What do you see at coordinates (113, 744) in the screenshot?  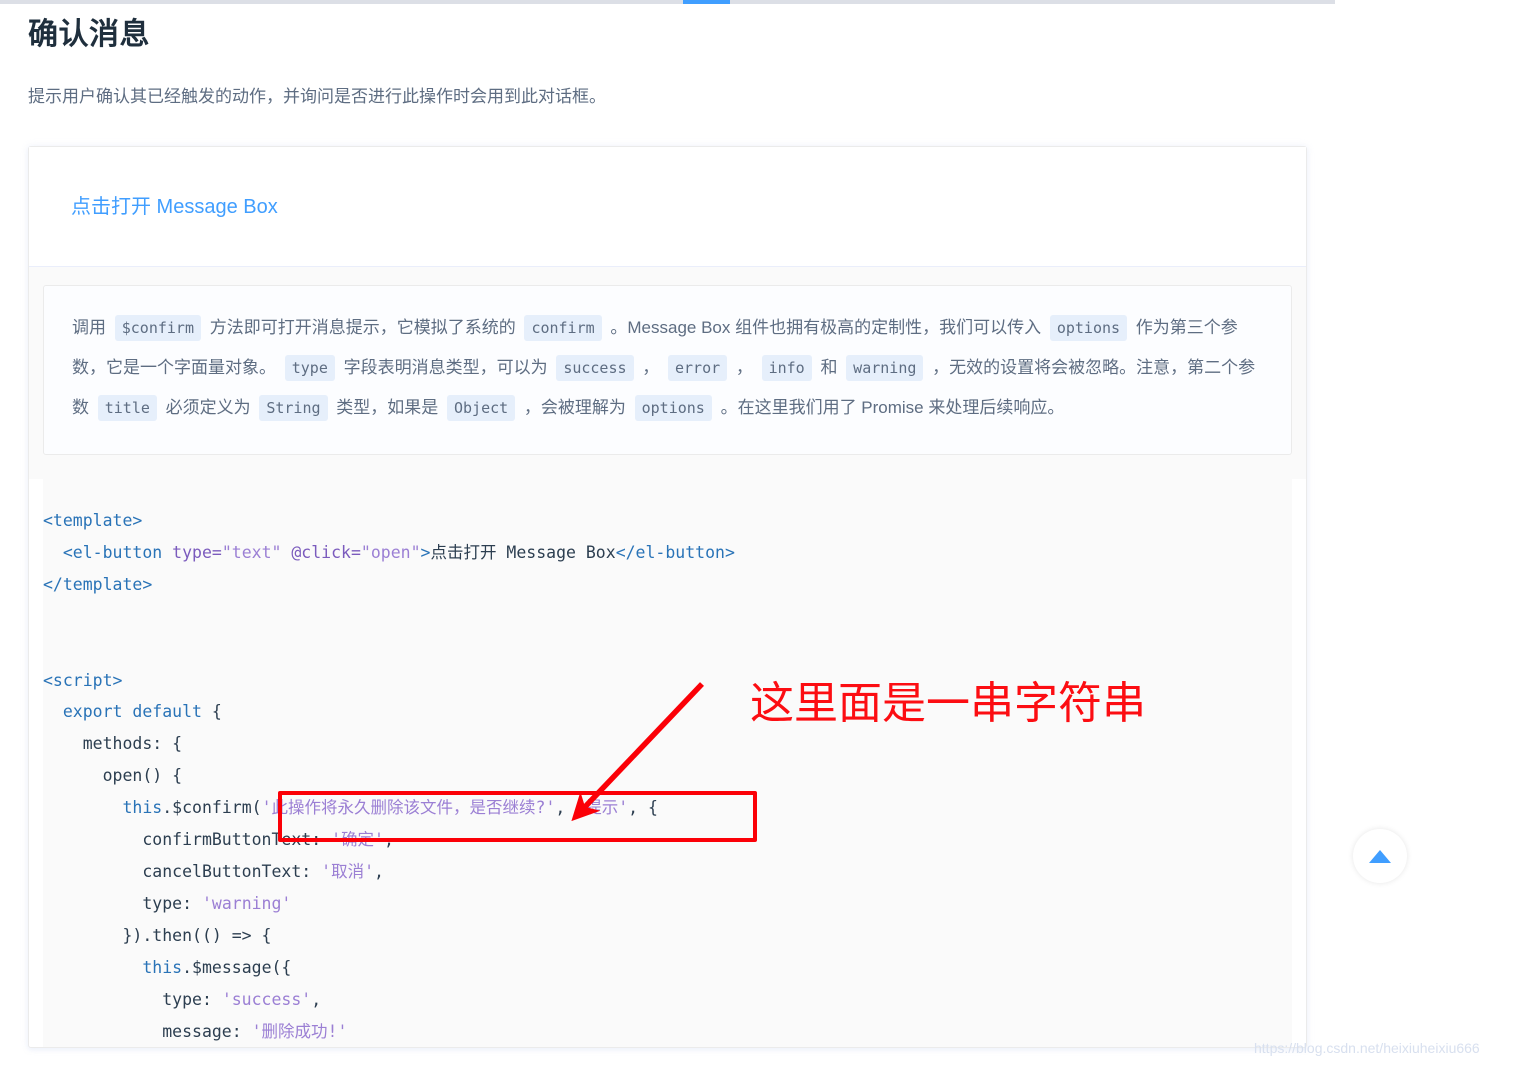 I see `code-token: methods: {` at bounding box center [113, 744].